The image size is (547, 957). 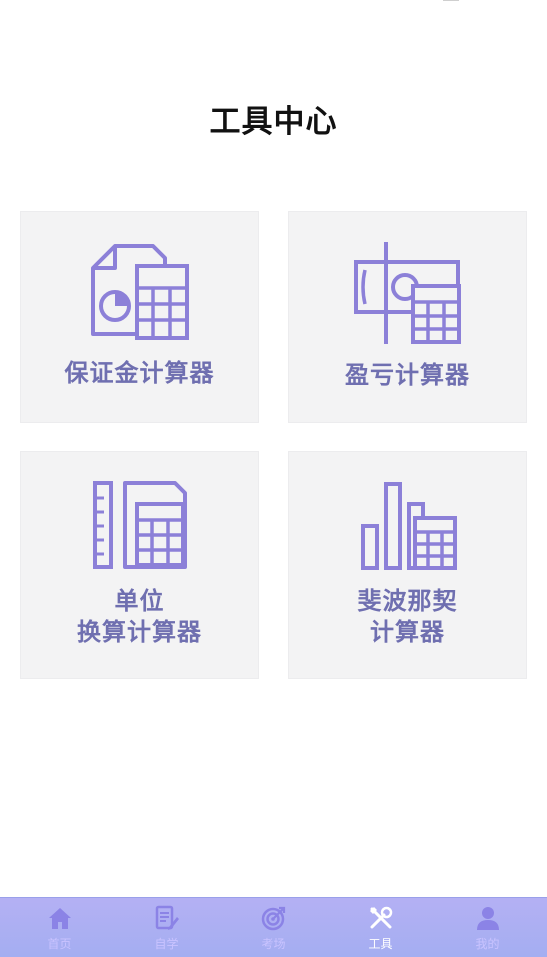 I want to click on bar-chart-calculator-icon, so click(x=409, y=526).